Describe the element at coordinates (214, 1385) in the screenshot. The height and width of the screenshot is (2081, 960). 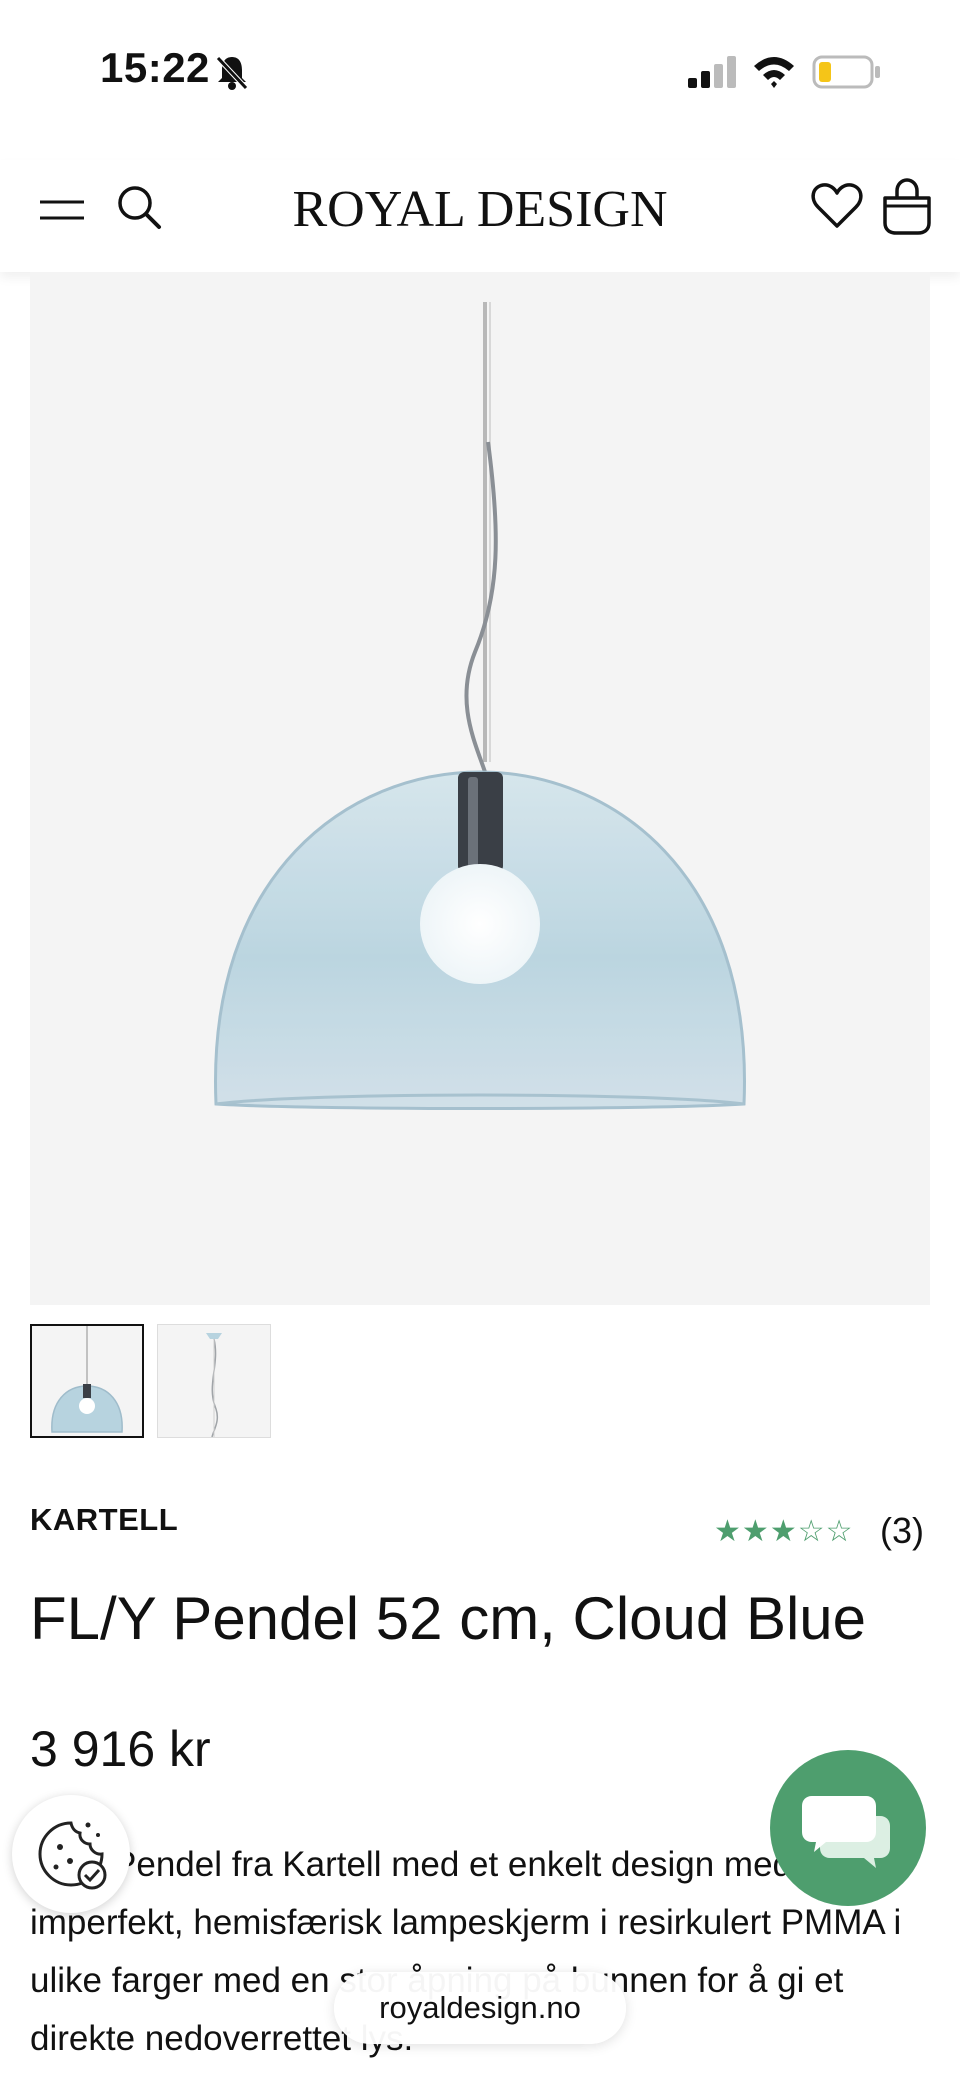
I see `lamp-cord-thumbnail-icon` at that location.